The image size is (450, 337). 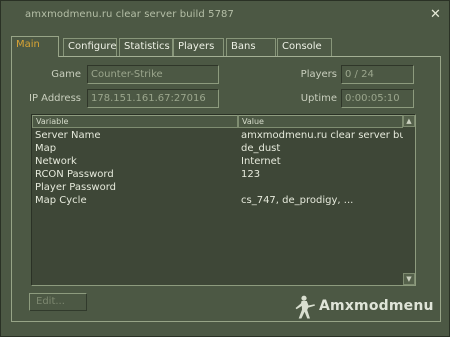 What do you see at coordinates (129, 14) in the screenshot?
I see `window-title: amxmodmenu.ru clear server build 5787` at bounding box center [129, 14].